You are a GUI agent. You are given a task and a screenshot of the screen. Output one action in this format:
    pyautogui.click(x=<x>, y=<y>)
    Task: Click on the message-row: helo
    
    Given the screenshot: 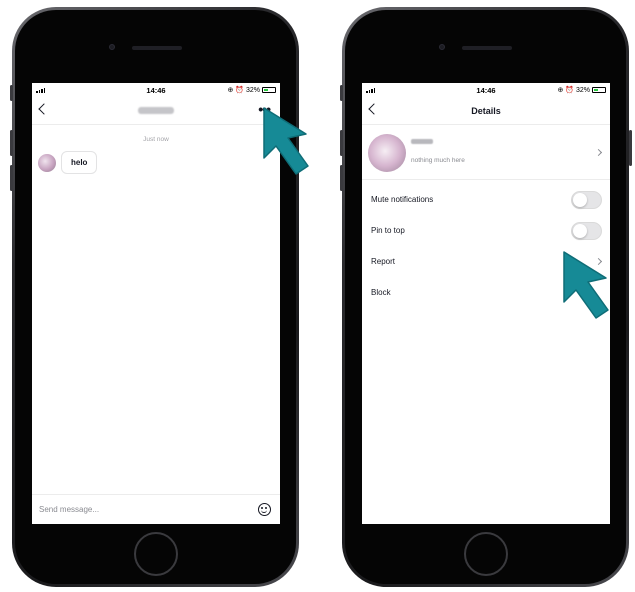 What is the action you would take?
    pyautogui.click(x=68, y=162)
    